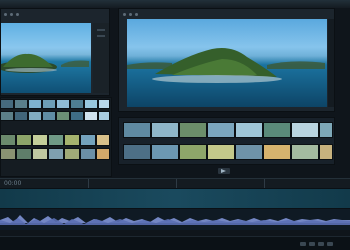 Image resolution: width=350 pixels, height=250 pixels. What do you see at coordinates (321, 244) in the screenshot?
I see `fit-icon` at bounding box center [321, 244].